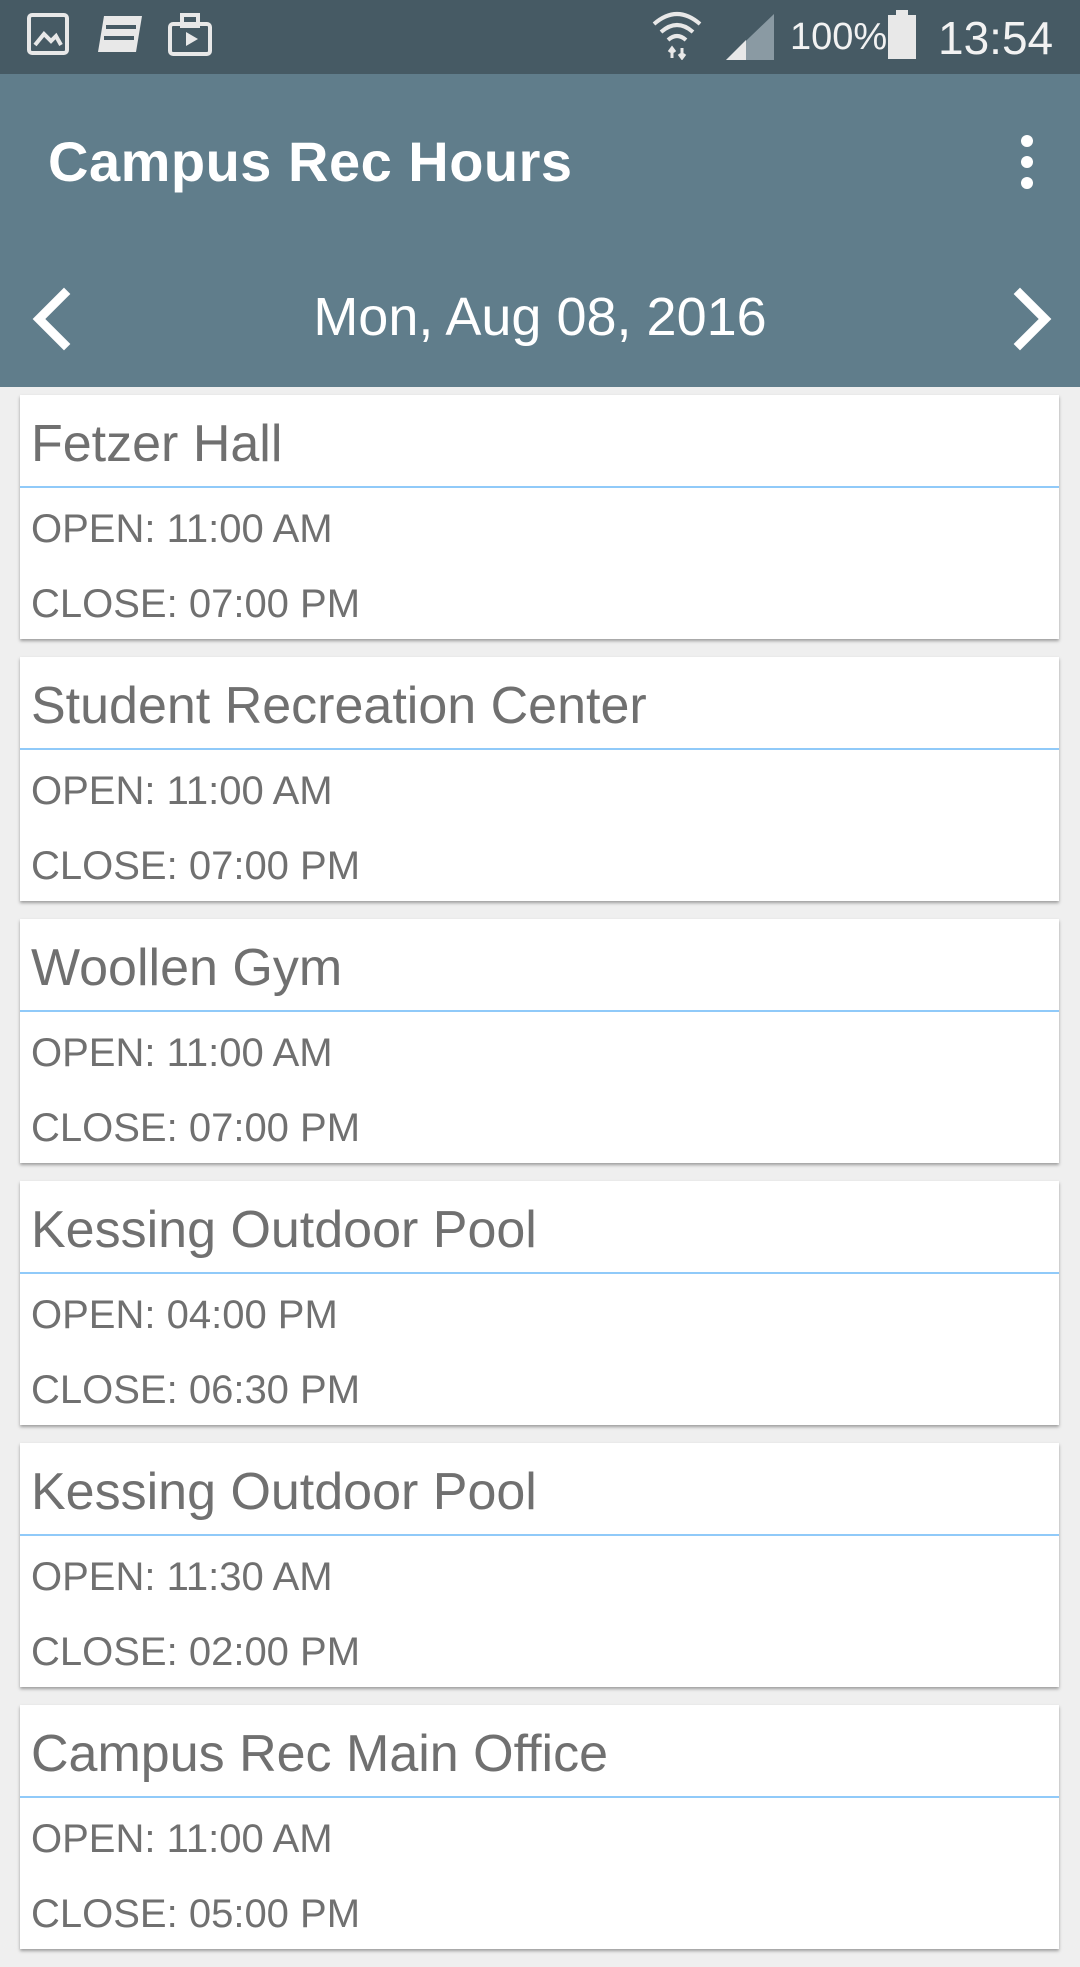  Describe the element at coordinates (750, 37) in the screenshot. I see `signal-icon` at that location.